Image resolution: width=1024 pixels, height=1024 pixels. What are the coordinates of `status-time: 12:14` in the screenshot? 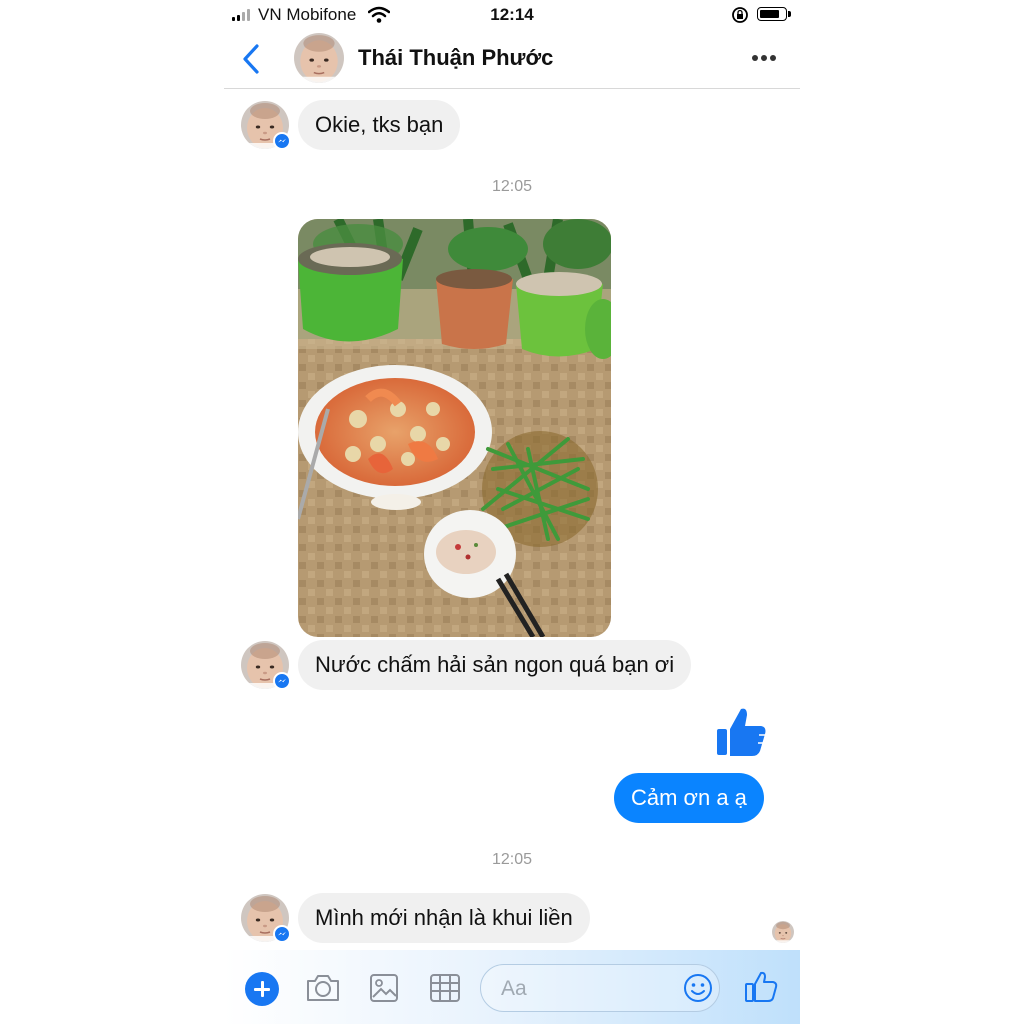 It's located at (512, 14).